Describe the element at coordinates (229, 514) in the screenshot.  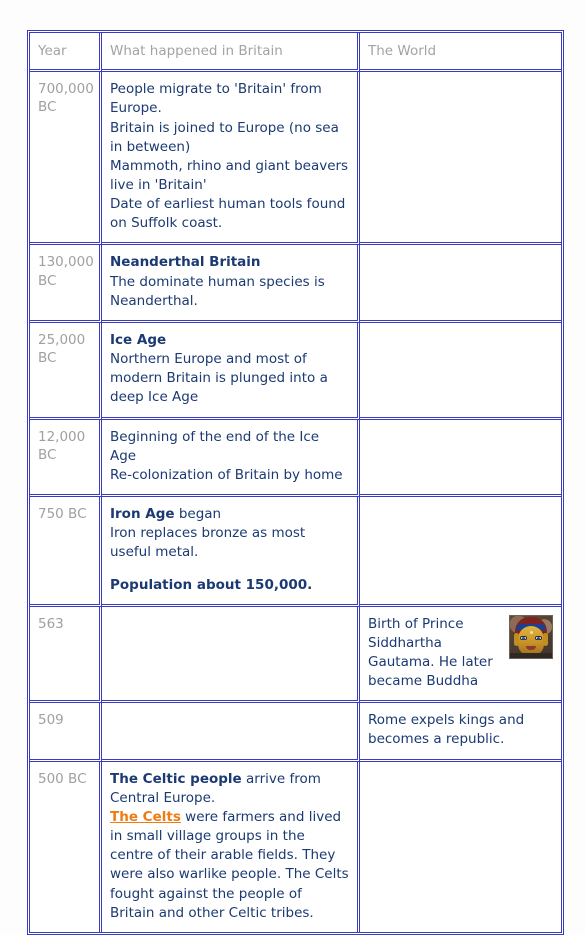
I see `paragraph: Iron Age began` at that location.